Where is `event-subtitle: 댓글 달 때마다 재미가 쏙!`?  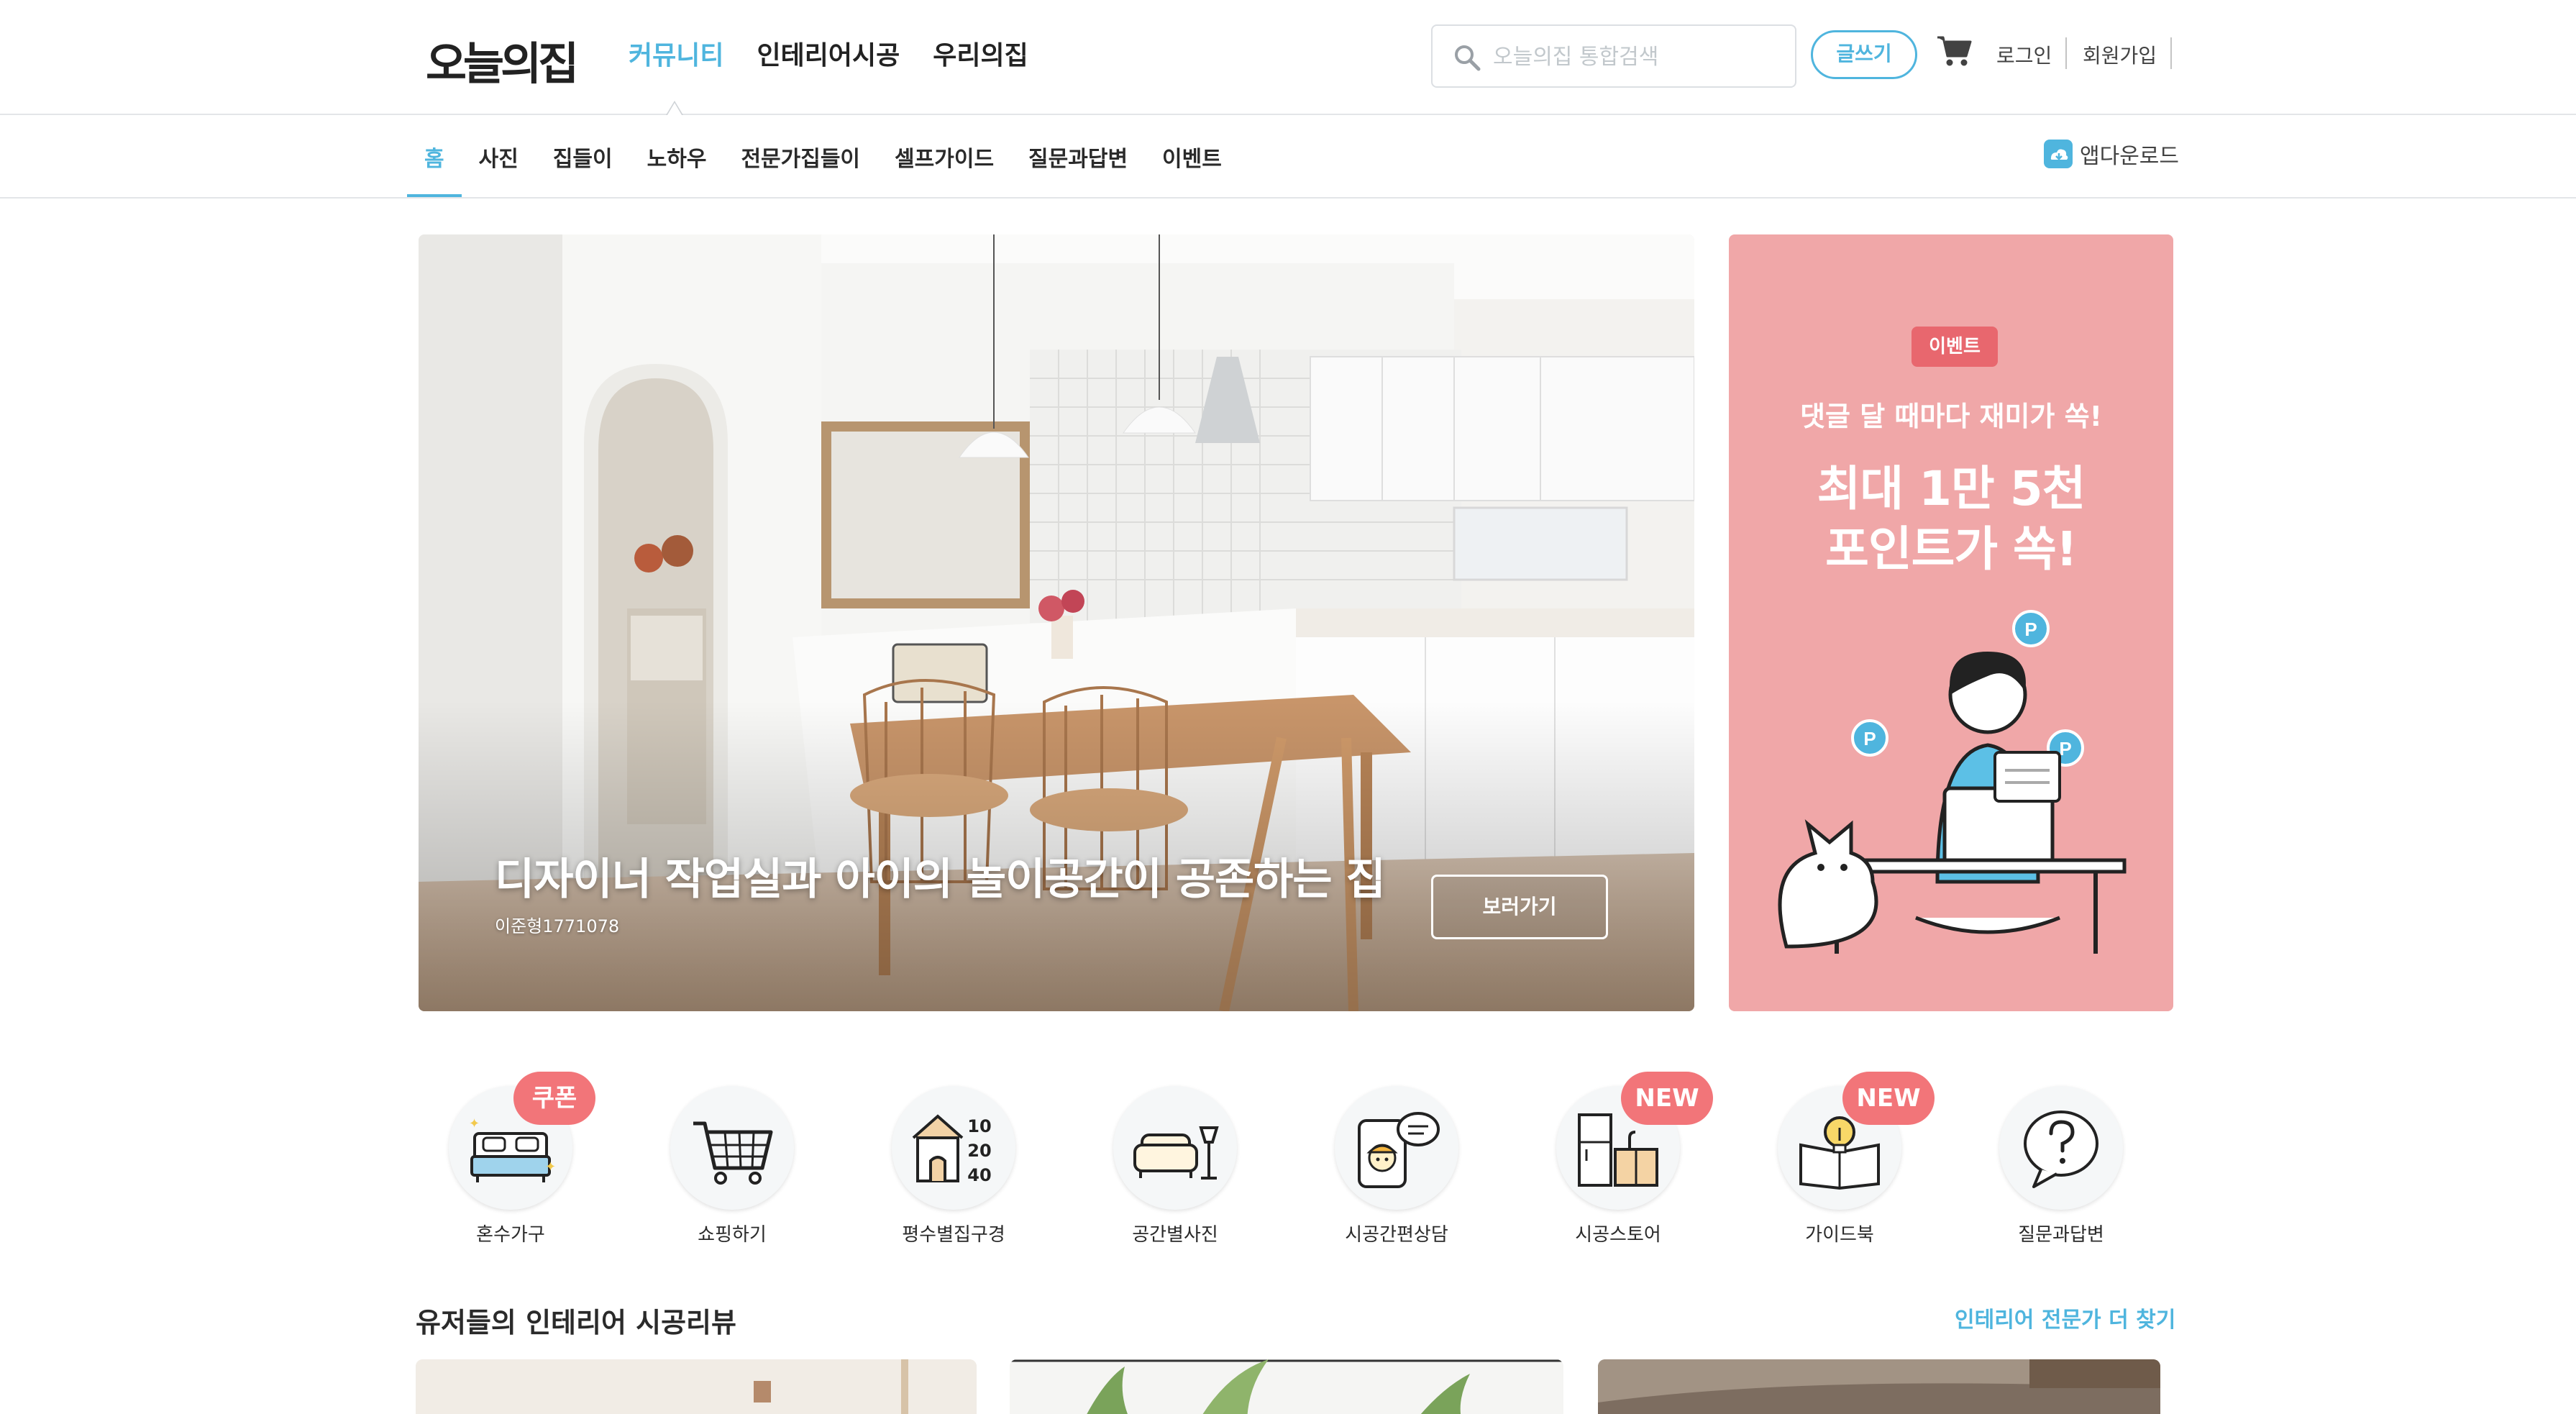 event-subtitle: 댓글 달 때마다 재미가 쏙! is located at coordinates (1951, 416).